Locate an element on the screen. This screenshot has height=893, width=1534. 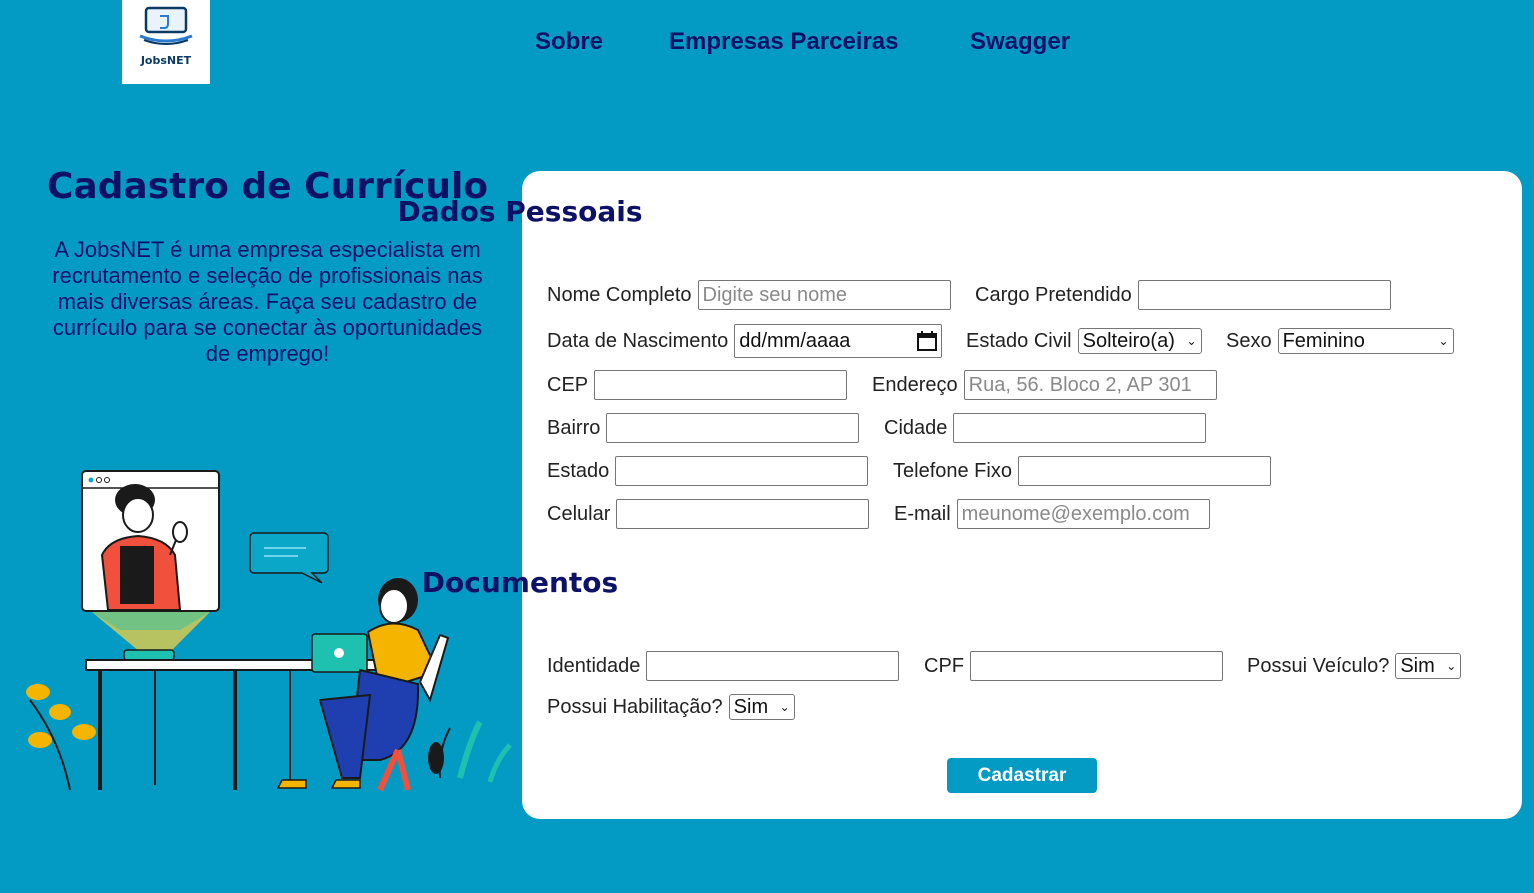
sex-field: Sexo Feminino ⌄ is located at coordinates (1340, 341).